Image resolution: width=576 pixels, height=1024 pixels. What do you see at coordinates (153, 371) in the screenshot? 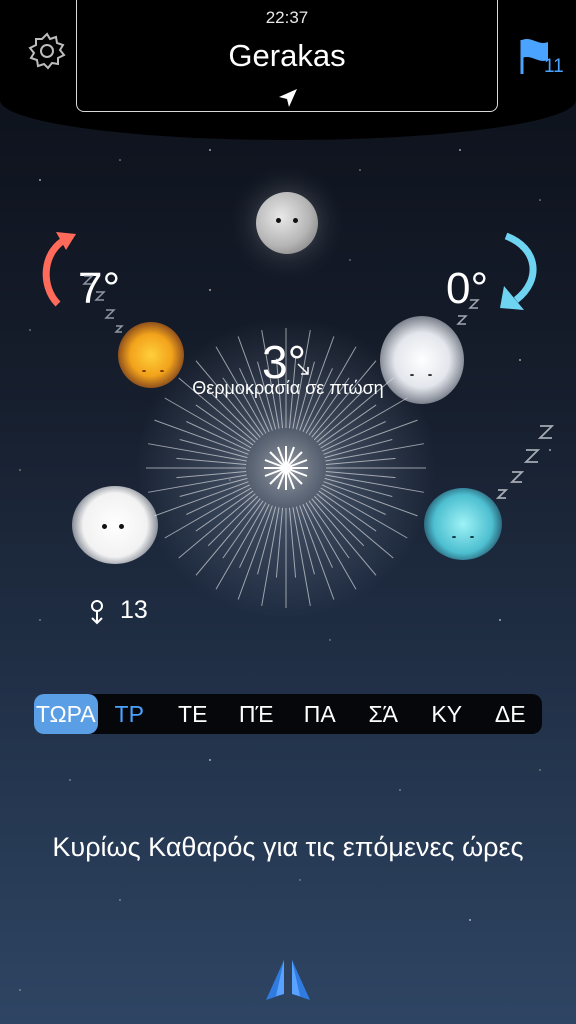
I see `sun-eyes` at bounding box center [153, 371].